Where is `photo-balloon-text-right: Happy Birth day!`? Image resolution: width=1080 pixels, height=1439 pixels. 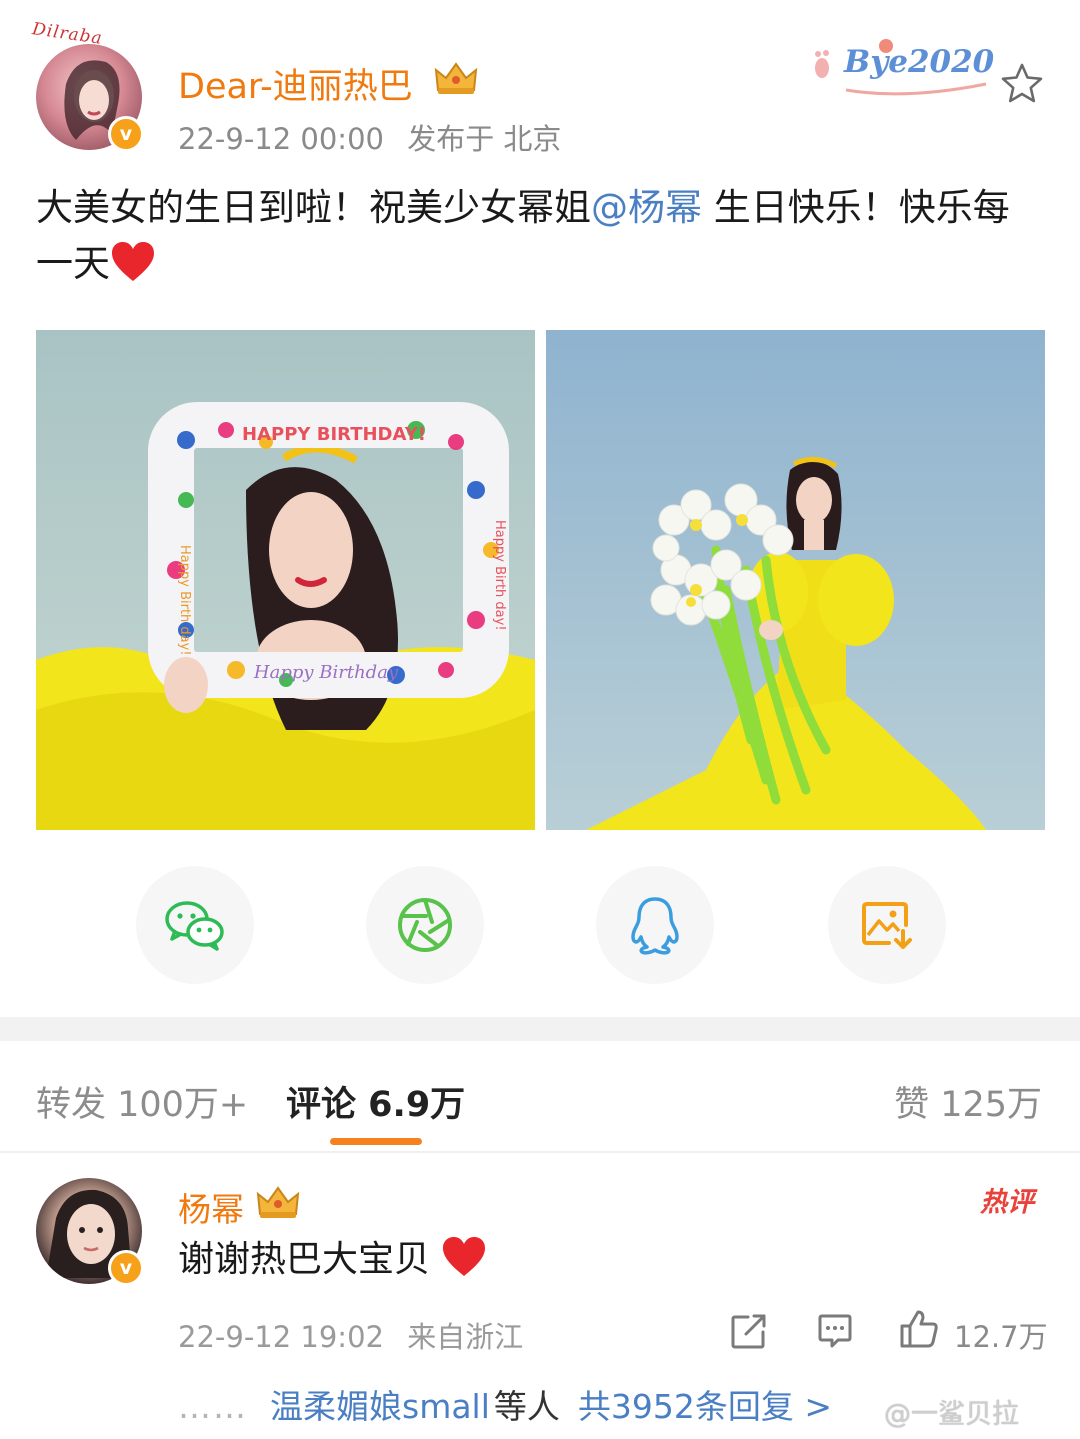 photo-balloon-text-right: Happy Birth day! is located at coordinates (499, 575).